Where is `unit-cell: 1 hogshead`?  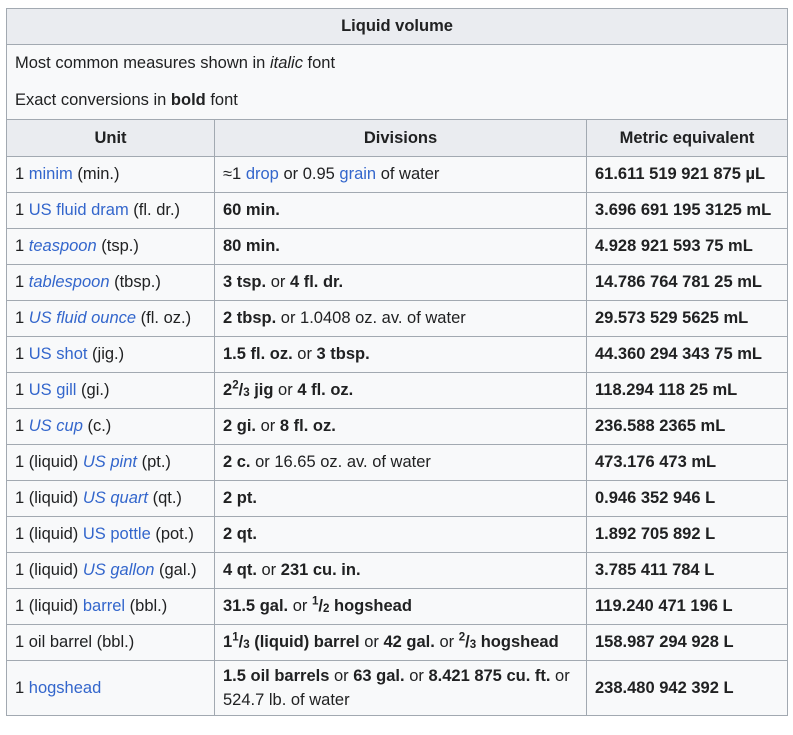
unit-cell: 1 hogshead is located at coordinates (110, 688).